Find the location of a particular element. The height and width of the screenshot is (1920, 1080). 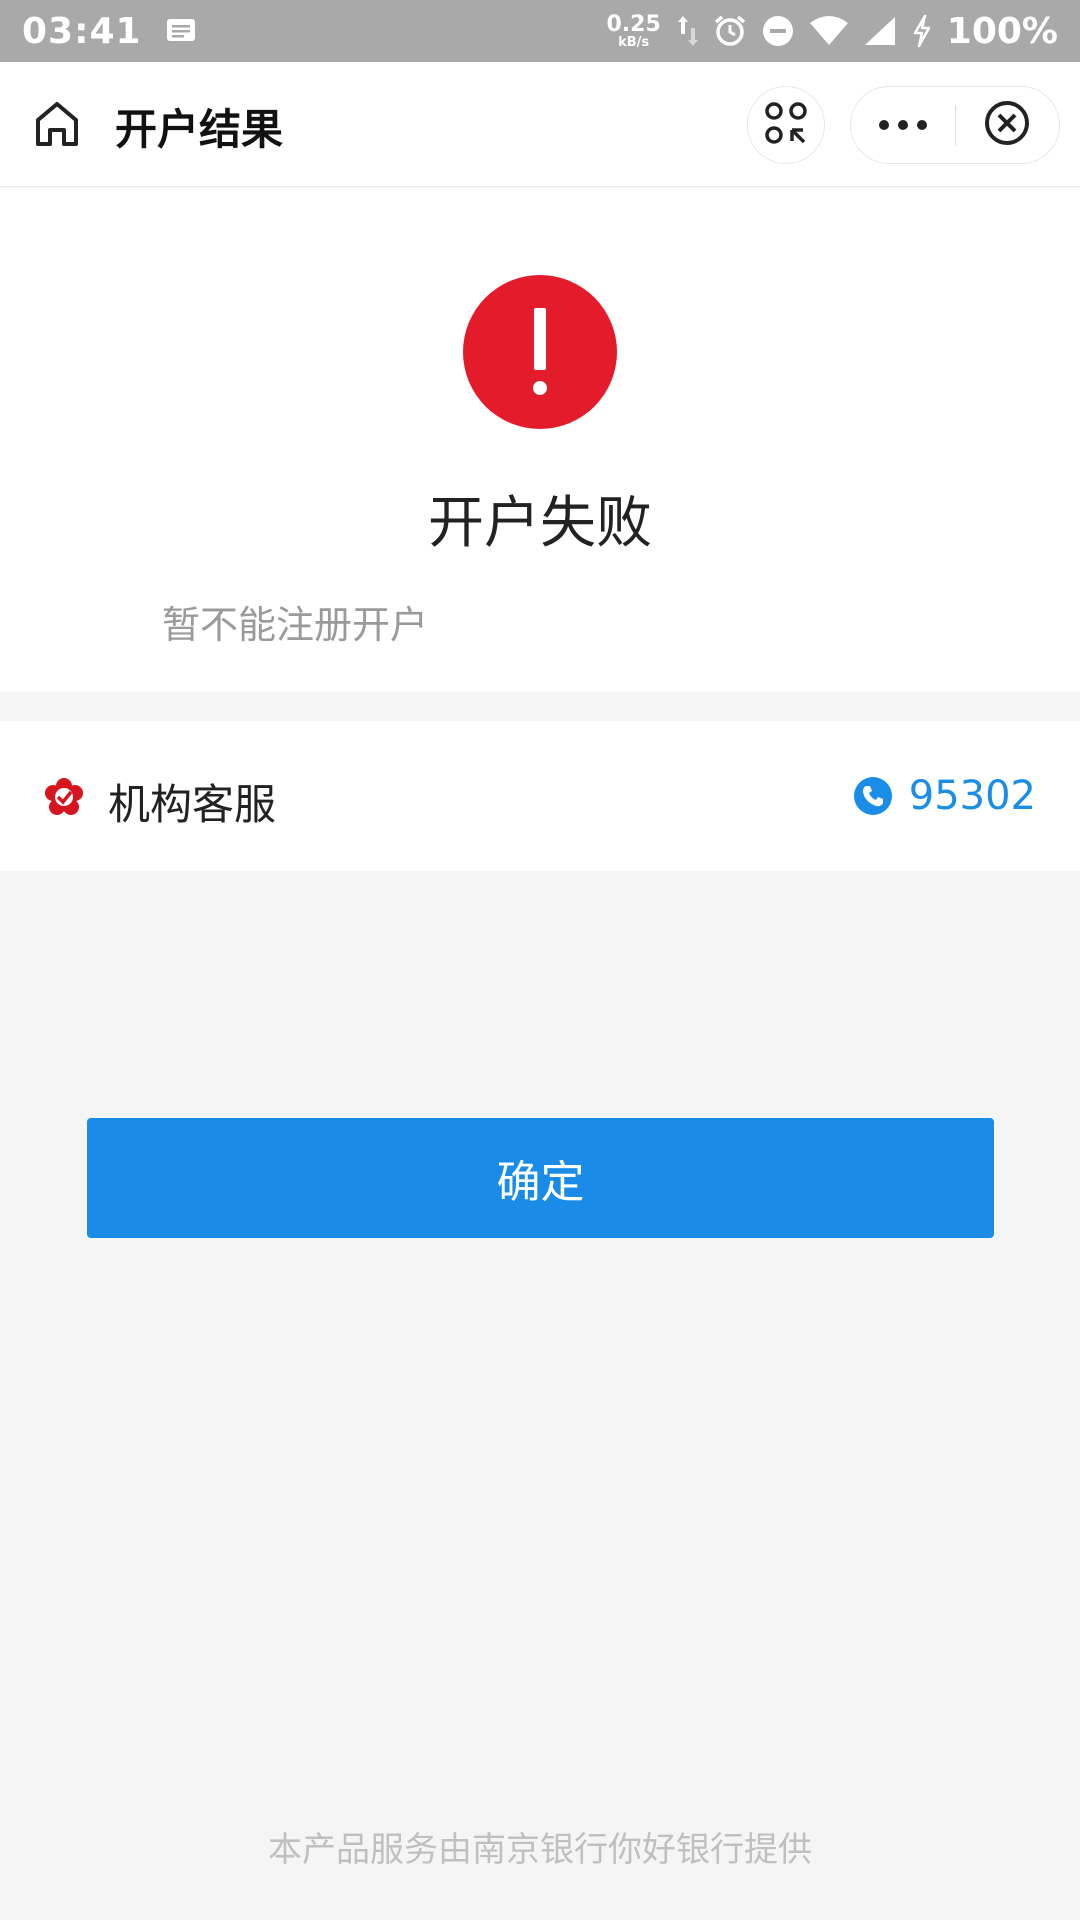

close-icon is located at coordinates (1007, 125).